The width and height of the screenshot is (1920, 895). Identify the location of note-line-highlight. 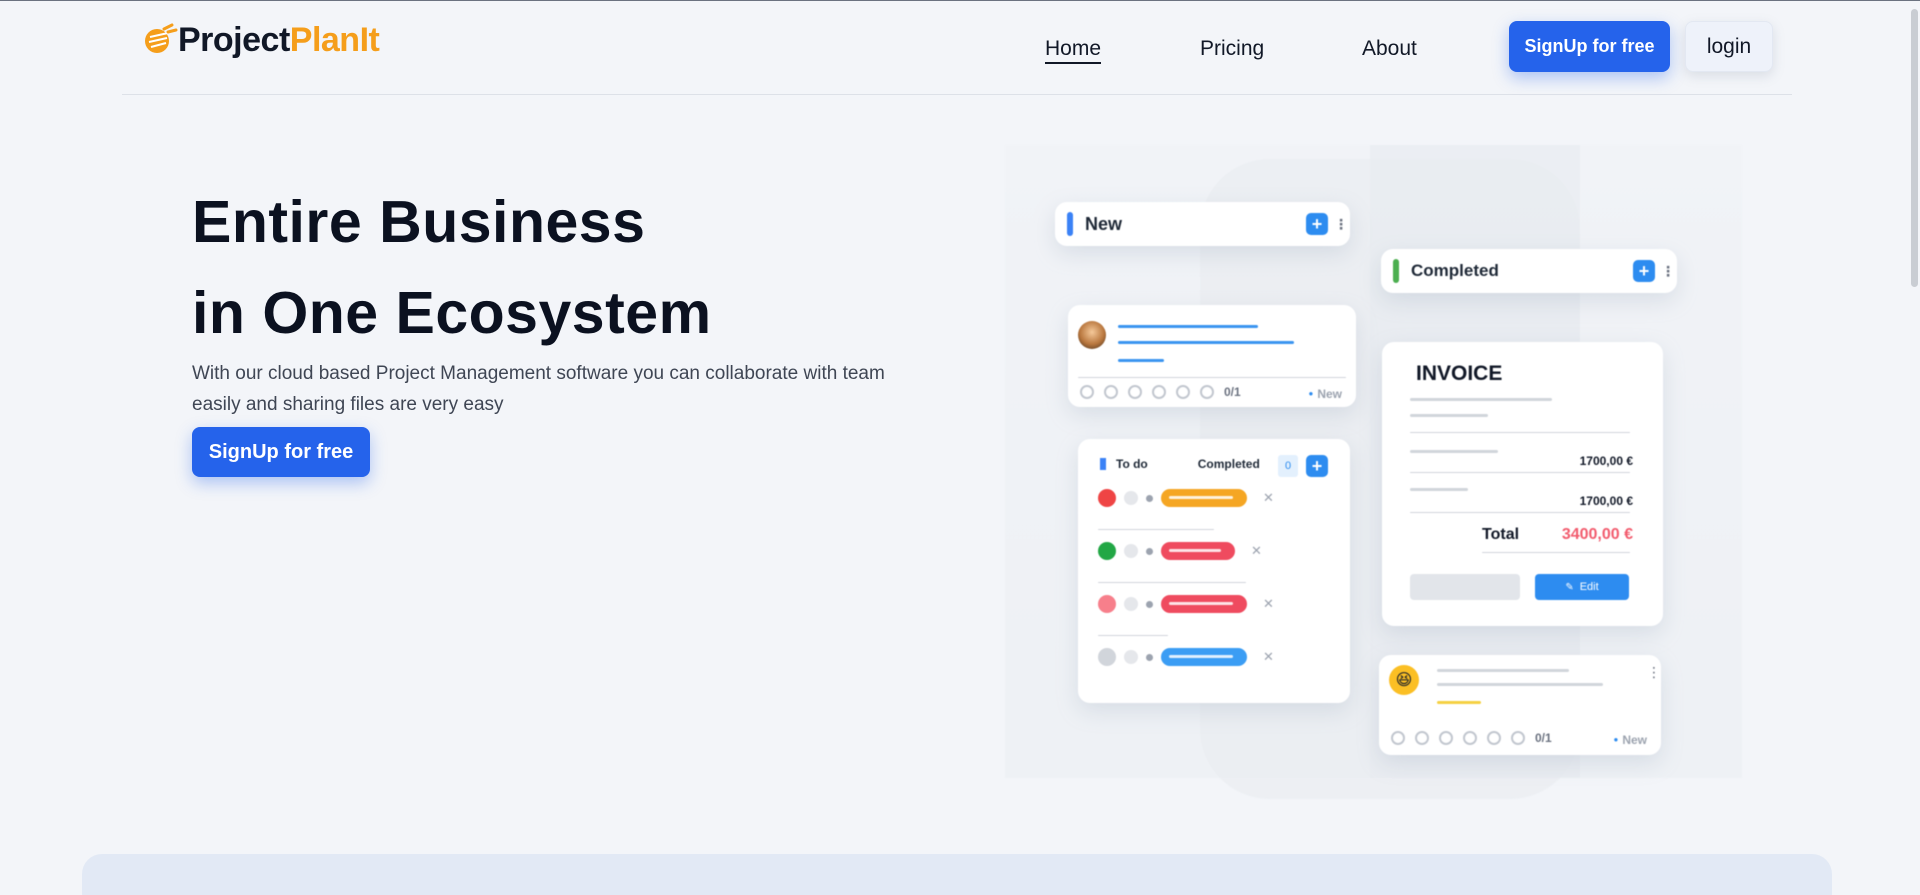
(1459, 702).